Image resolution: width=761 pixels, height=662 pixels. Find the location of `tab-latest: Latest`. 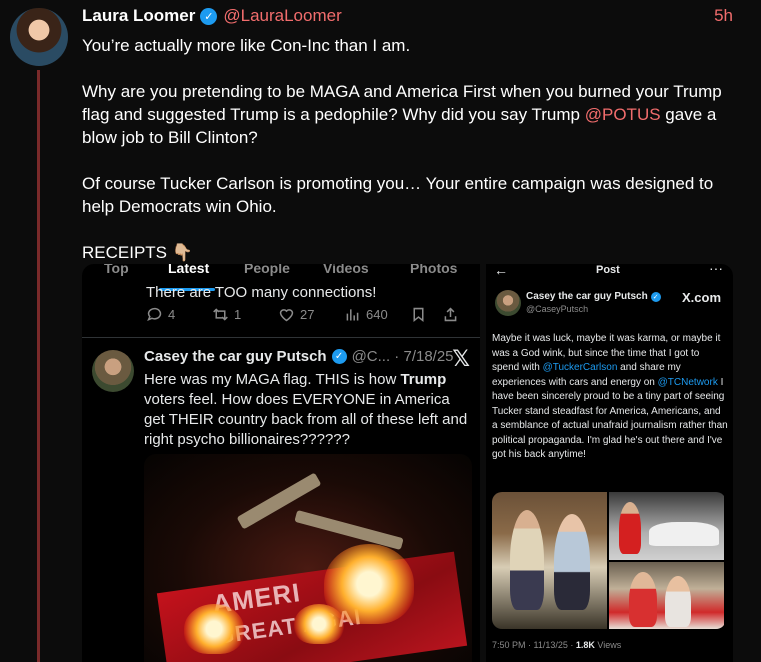

tab-latest: Latest is located at coordinates (189, 270).